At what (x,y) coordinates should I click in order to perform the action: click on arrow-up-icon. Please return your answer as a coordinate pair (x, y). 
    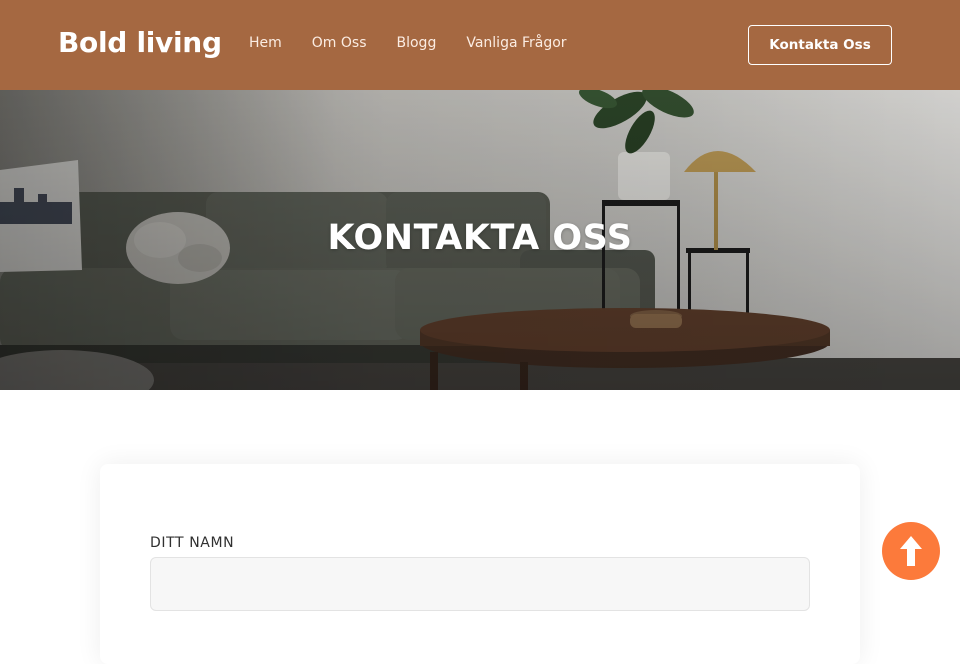
    Looking at the image, I should click on (911, 551).